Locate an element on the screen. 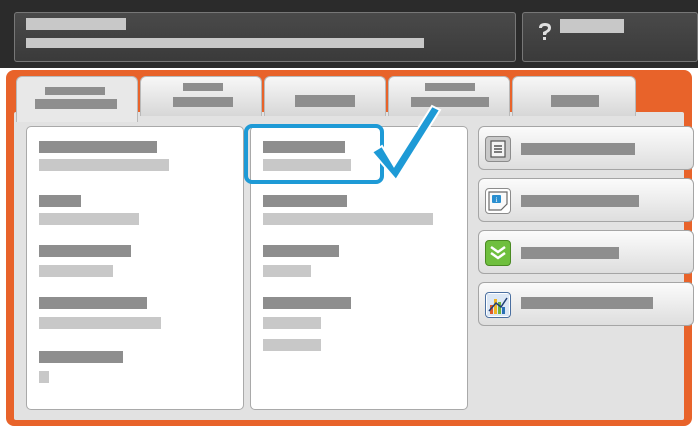  report-label is located at coordinates (587, 303).